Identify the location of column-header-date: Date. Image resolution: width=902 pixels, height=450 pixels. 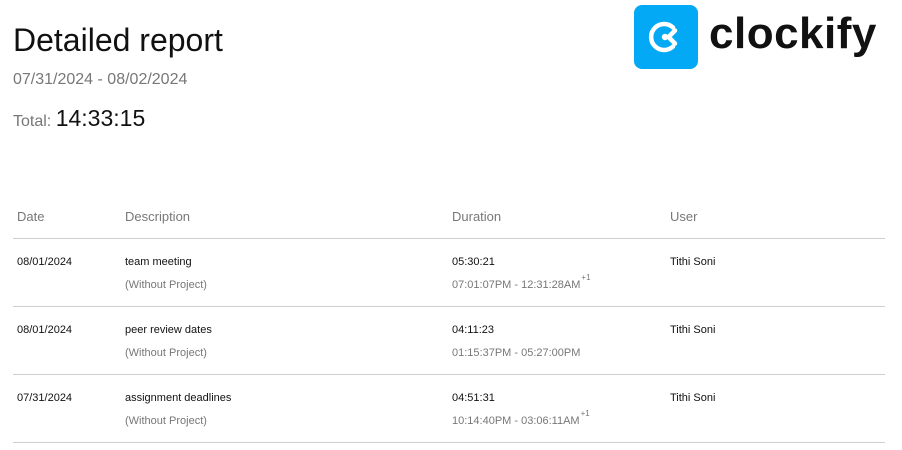
(31, 216).